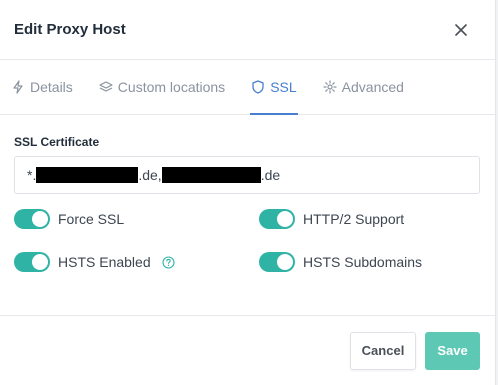 Image resolution: width=498 pixels, height=385 pixels. I want to click on force-ssl-toggle, so click(32, 219).